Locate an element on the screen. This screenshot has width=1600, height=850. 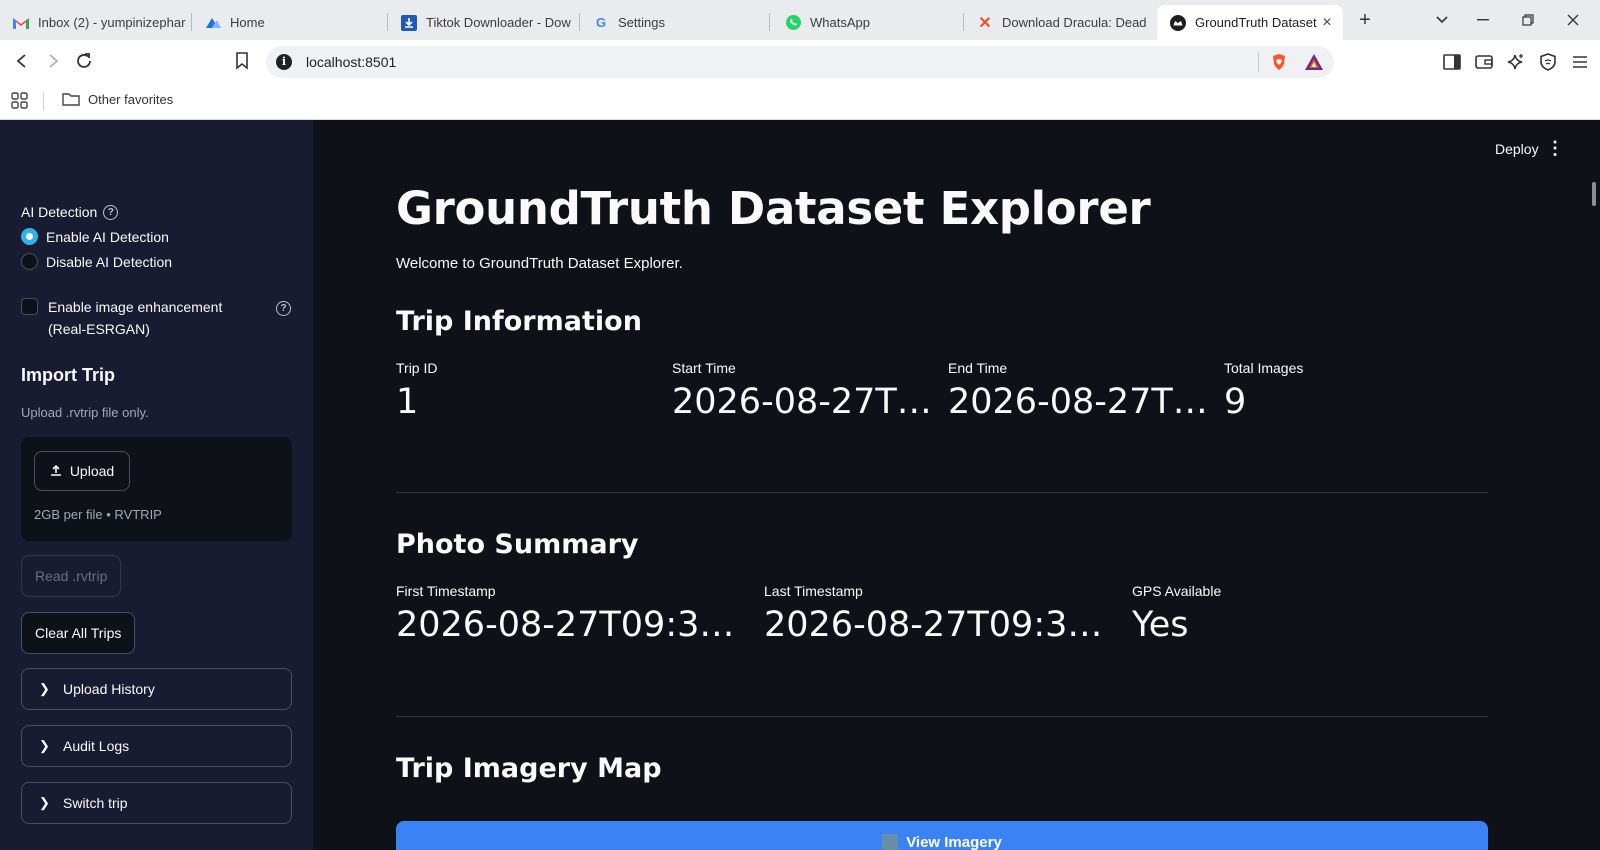
minimize-icon is located at coordinates (1483, 20).